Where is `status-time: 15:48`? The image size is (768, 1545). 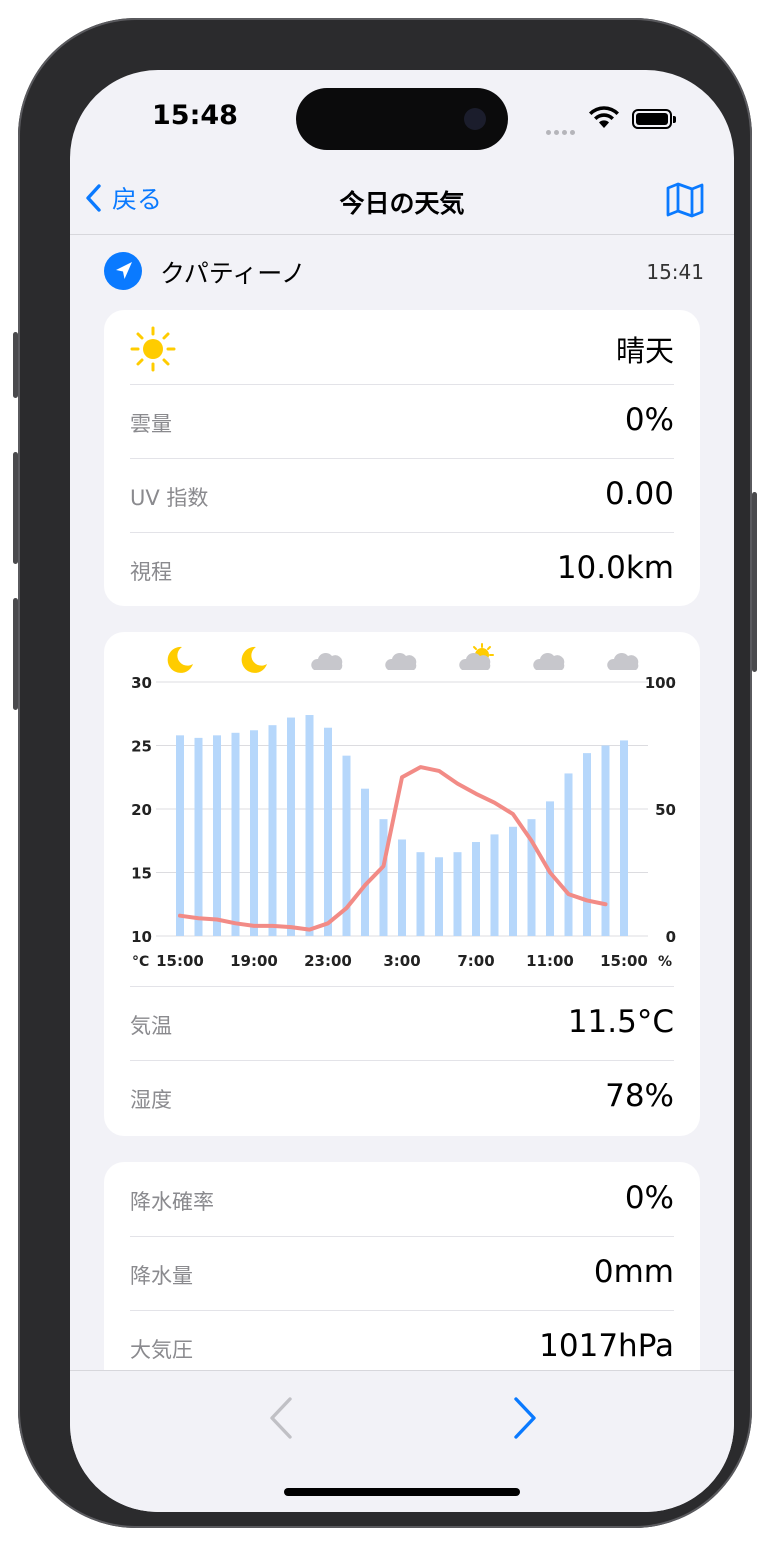 status-time: 15:48 is located at coordinates (195, 115).